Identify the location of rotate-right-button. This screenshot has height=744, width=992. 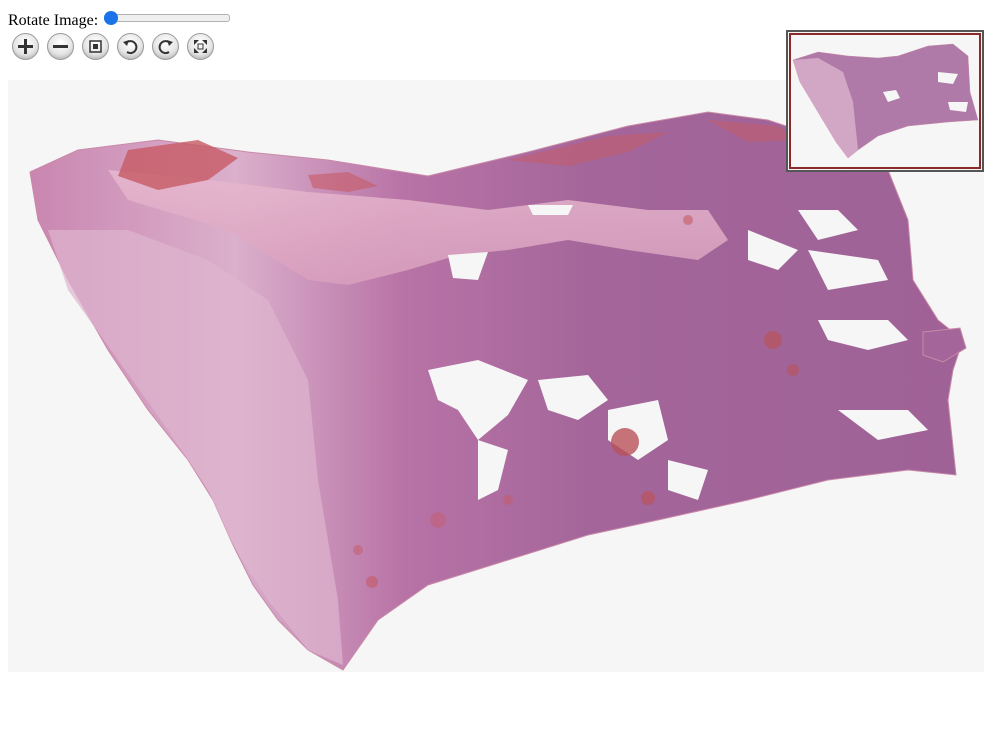
(165, 46).